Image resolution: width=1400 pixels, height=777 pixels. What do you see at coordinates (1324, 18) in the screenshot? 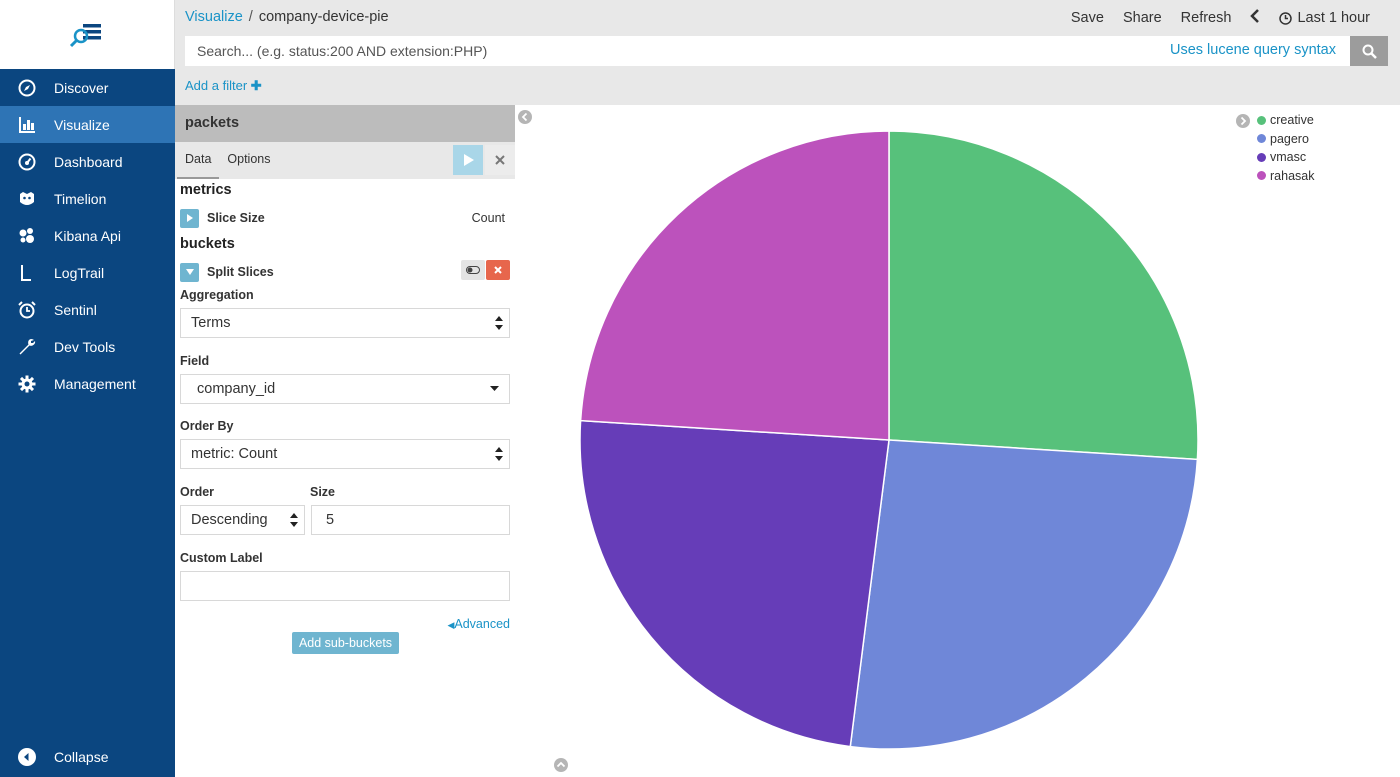
I see `time-picker: Last 1 hour` at bounding box center [1324, 18].